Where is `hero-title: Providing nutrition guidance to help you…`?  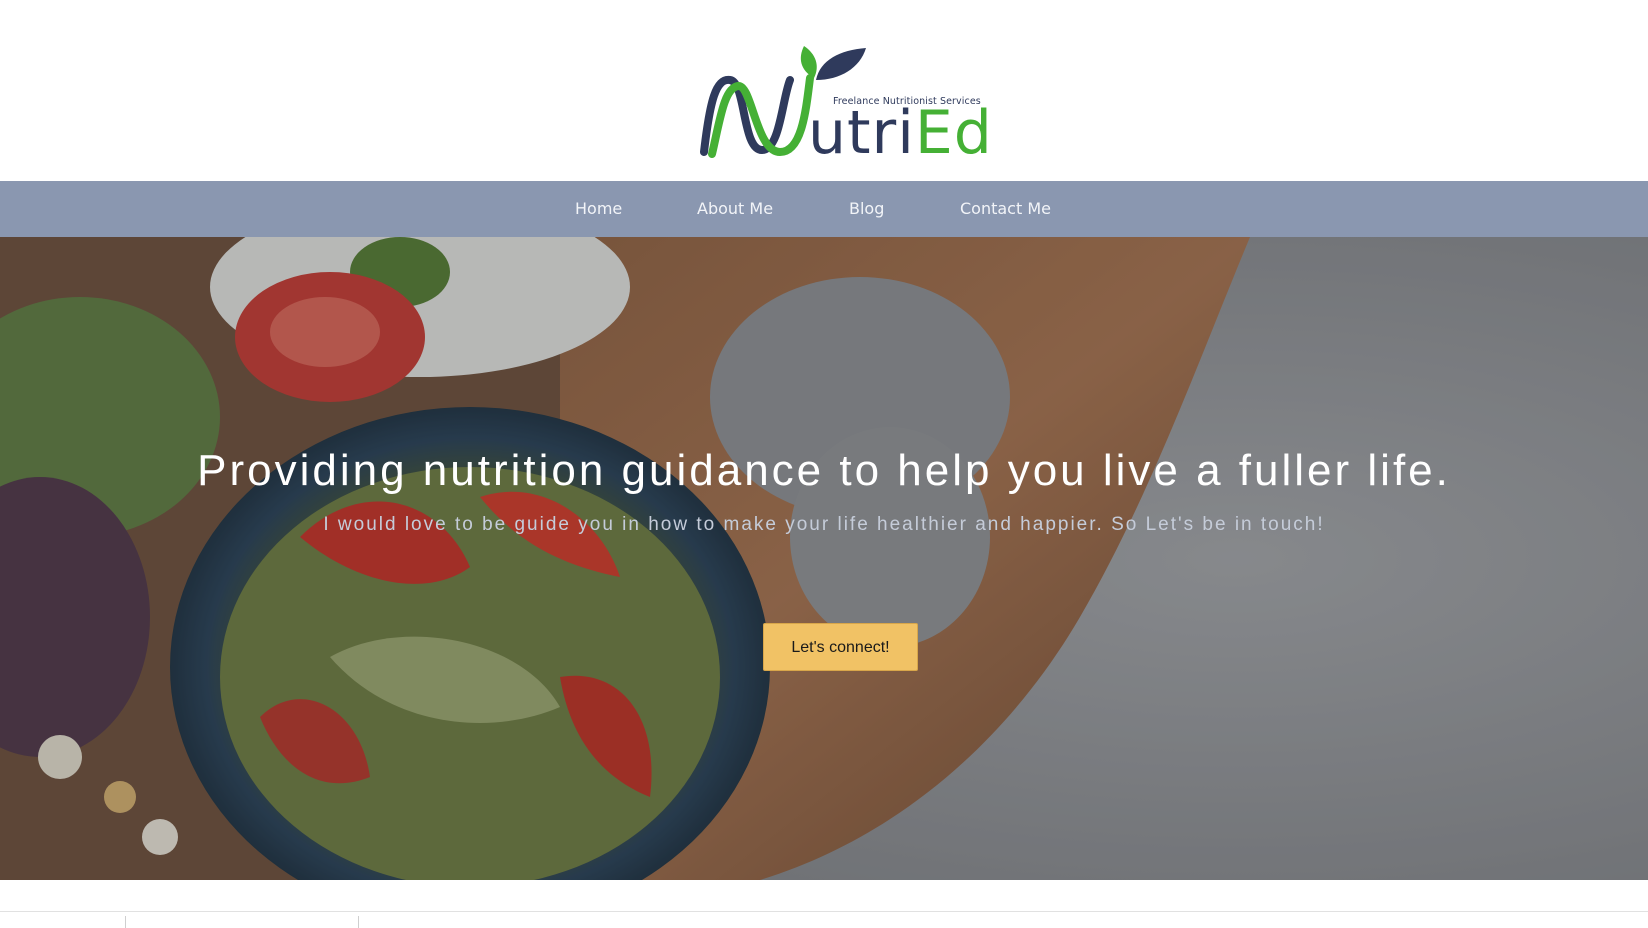 hero-title: Providing nutrition guidance to help you… is located at coordinates (824, 470).